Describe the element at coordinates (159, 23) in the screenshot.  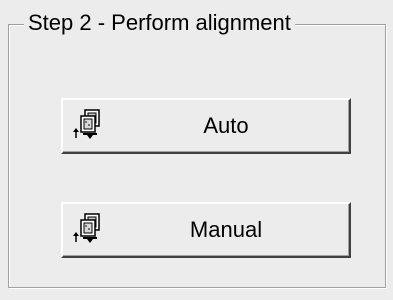
I see `group-title: Step 2 - Perform alignment` at that location.